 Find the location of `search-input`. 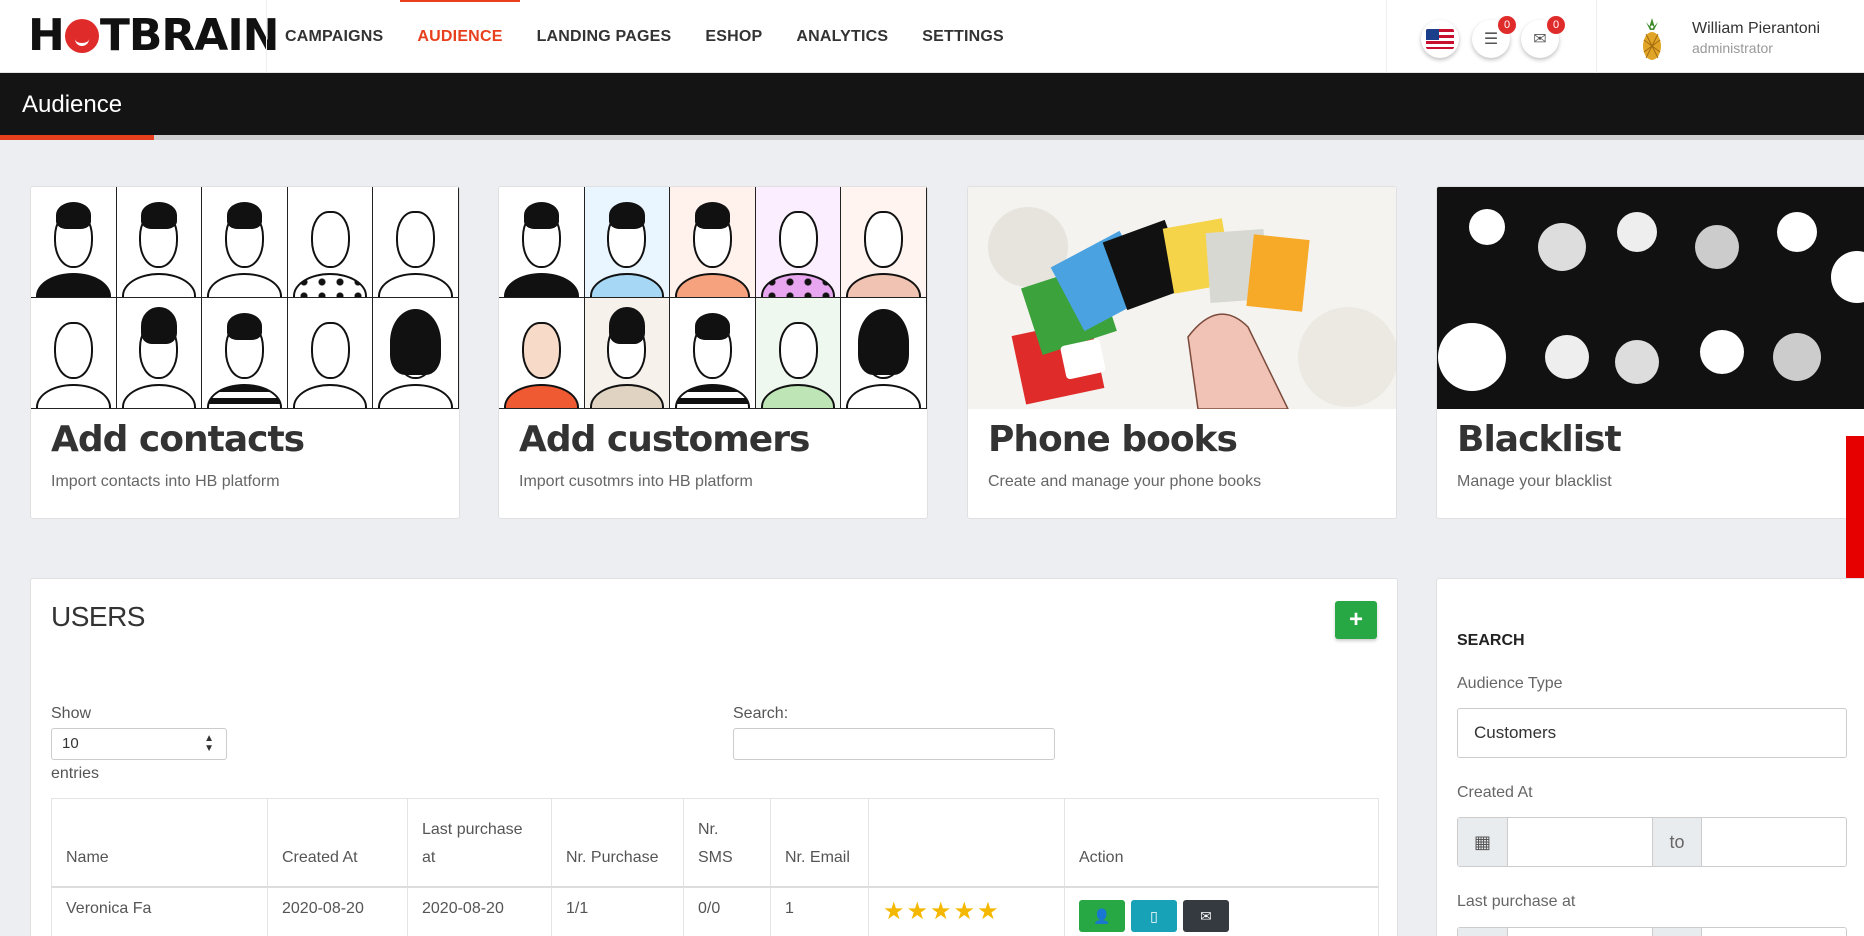

search-input is located at coordinates (894, 744).